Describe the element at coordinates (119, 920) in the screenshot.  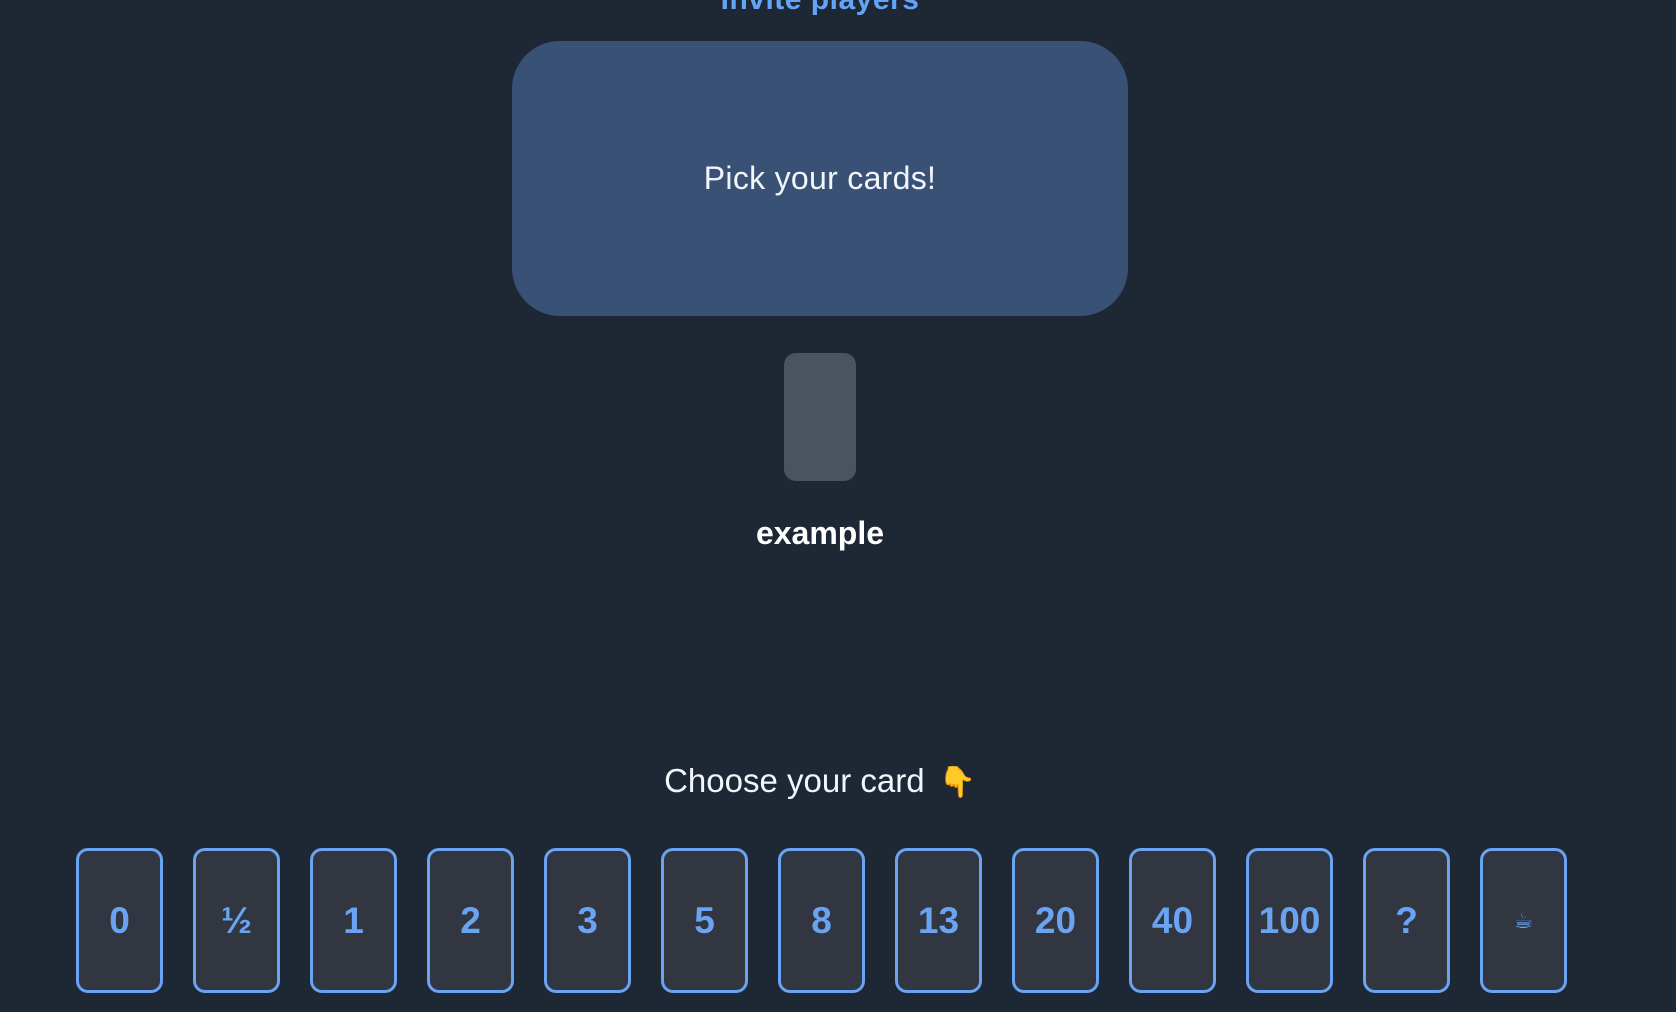
I see `card-0: 0` at that location.